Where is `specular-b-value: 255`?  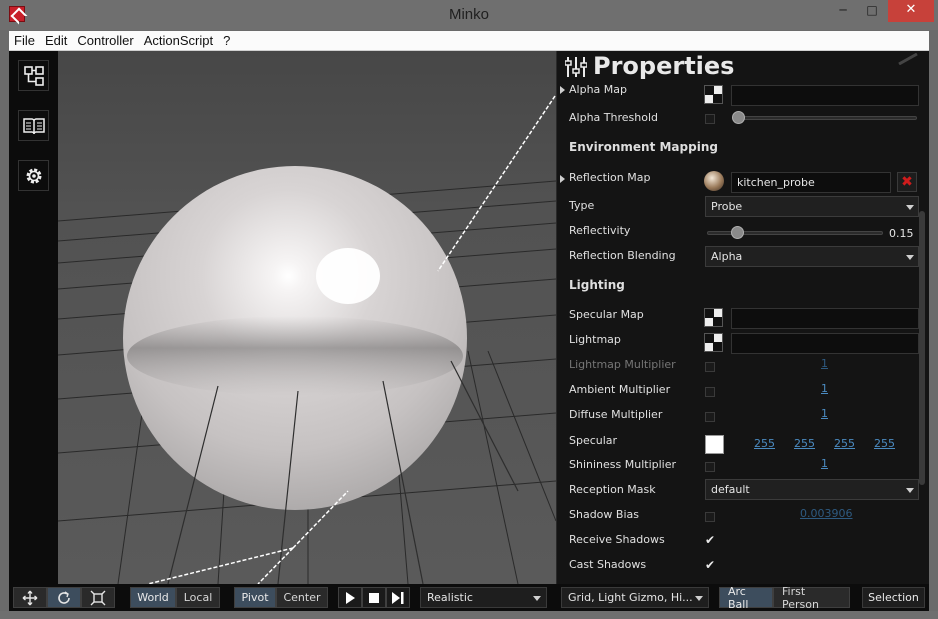
specular-b-value: 255 is located at coordinates (844, 443).